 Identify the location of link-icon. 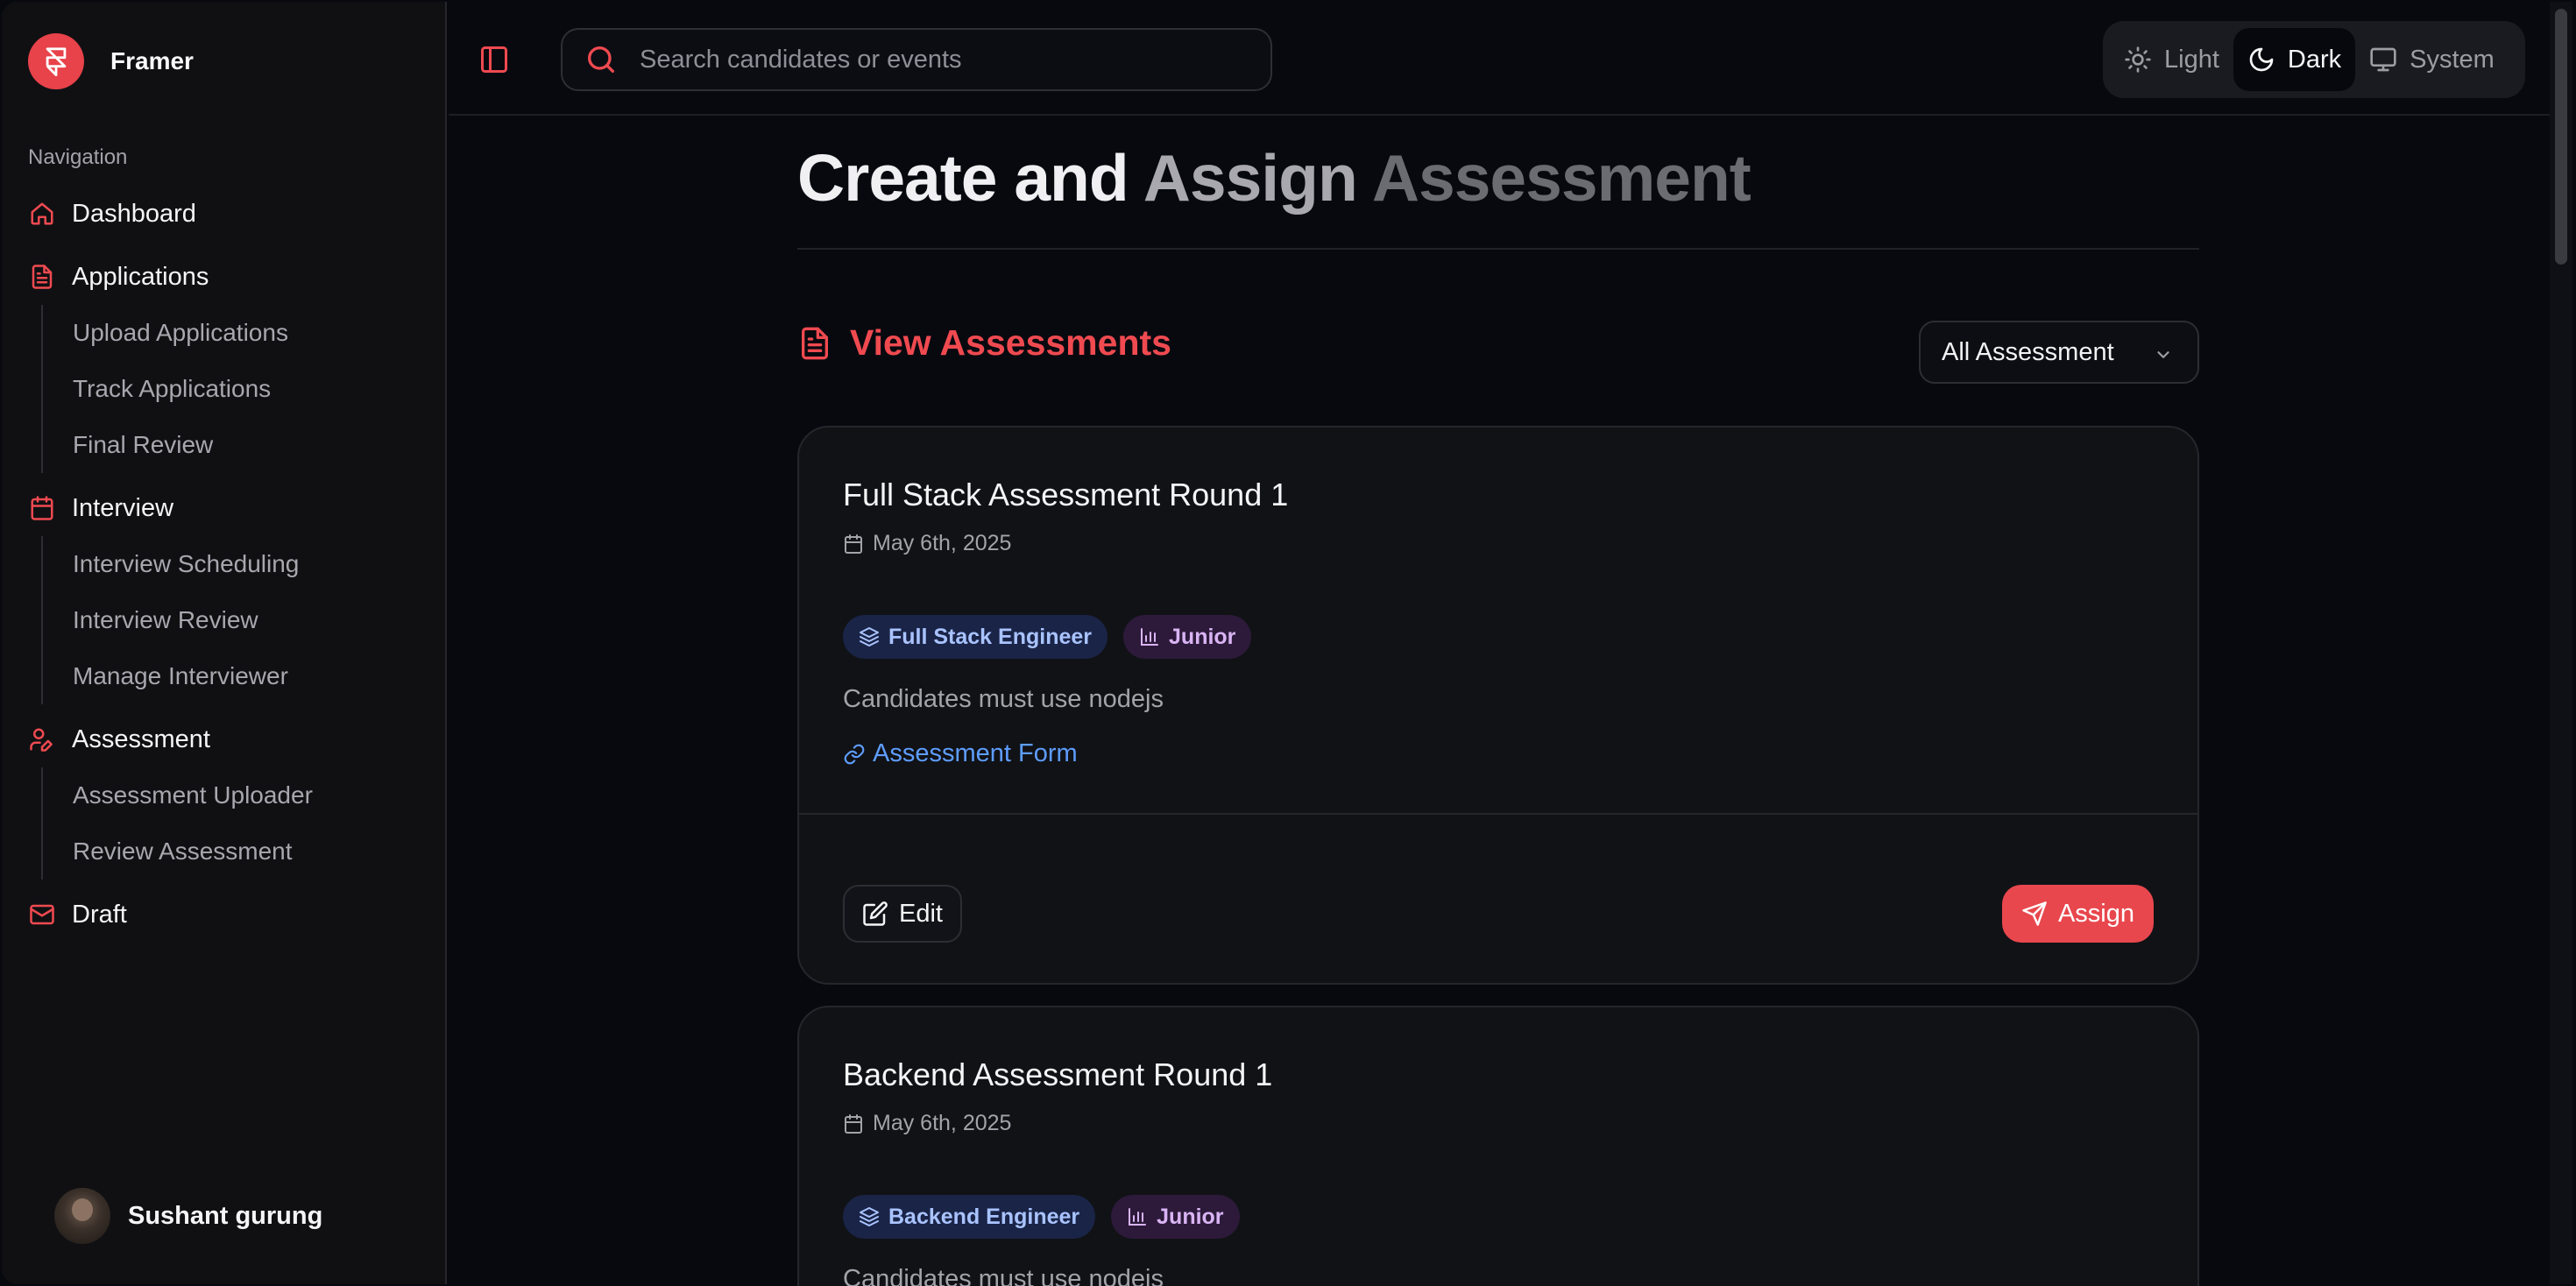
(854, 754).